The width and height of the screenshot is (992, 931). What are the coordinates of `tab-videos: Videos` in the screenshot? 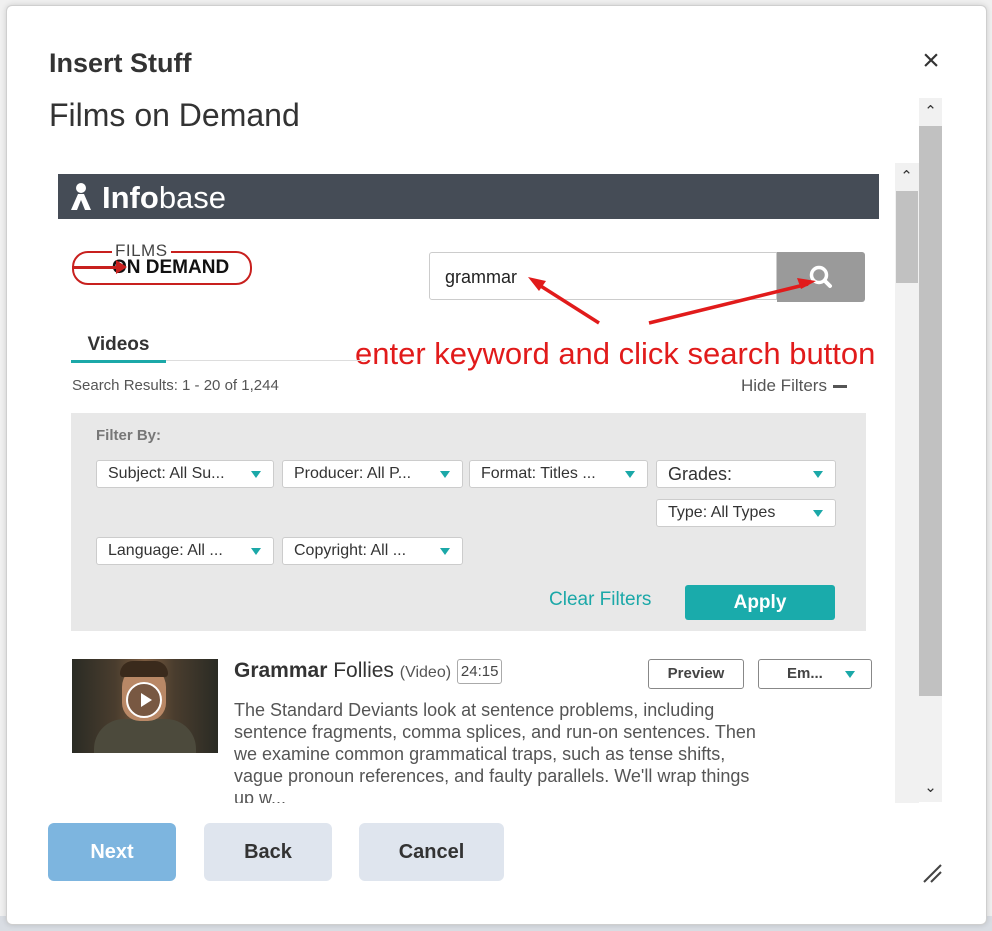 It's located at (118, 348).